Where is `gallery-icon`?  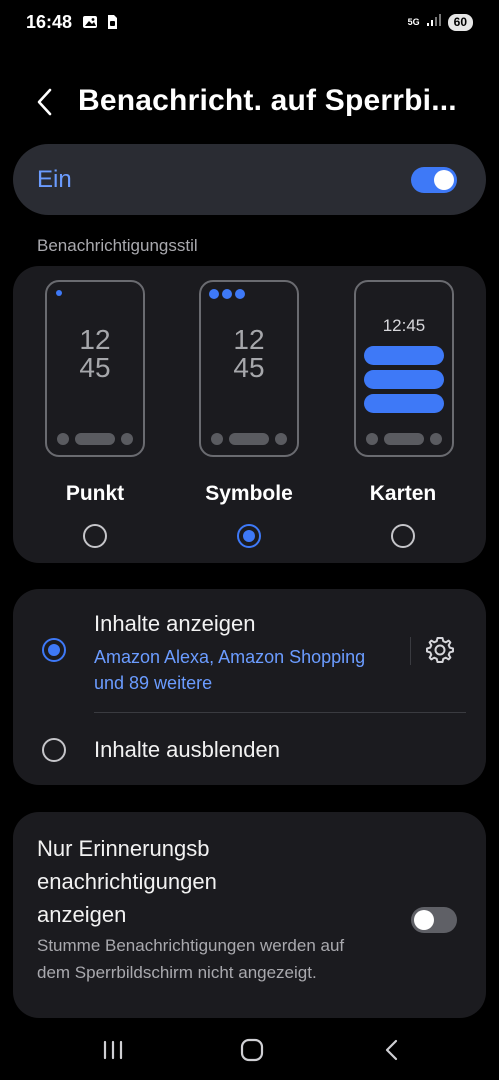
gallery-icon is located at coordinates (90, 22).